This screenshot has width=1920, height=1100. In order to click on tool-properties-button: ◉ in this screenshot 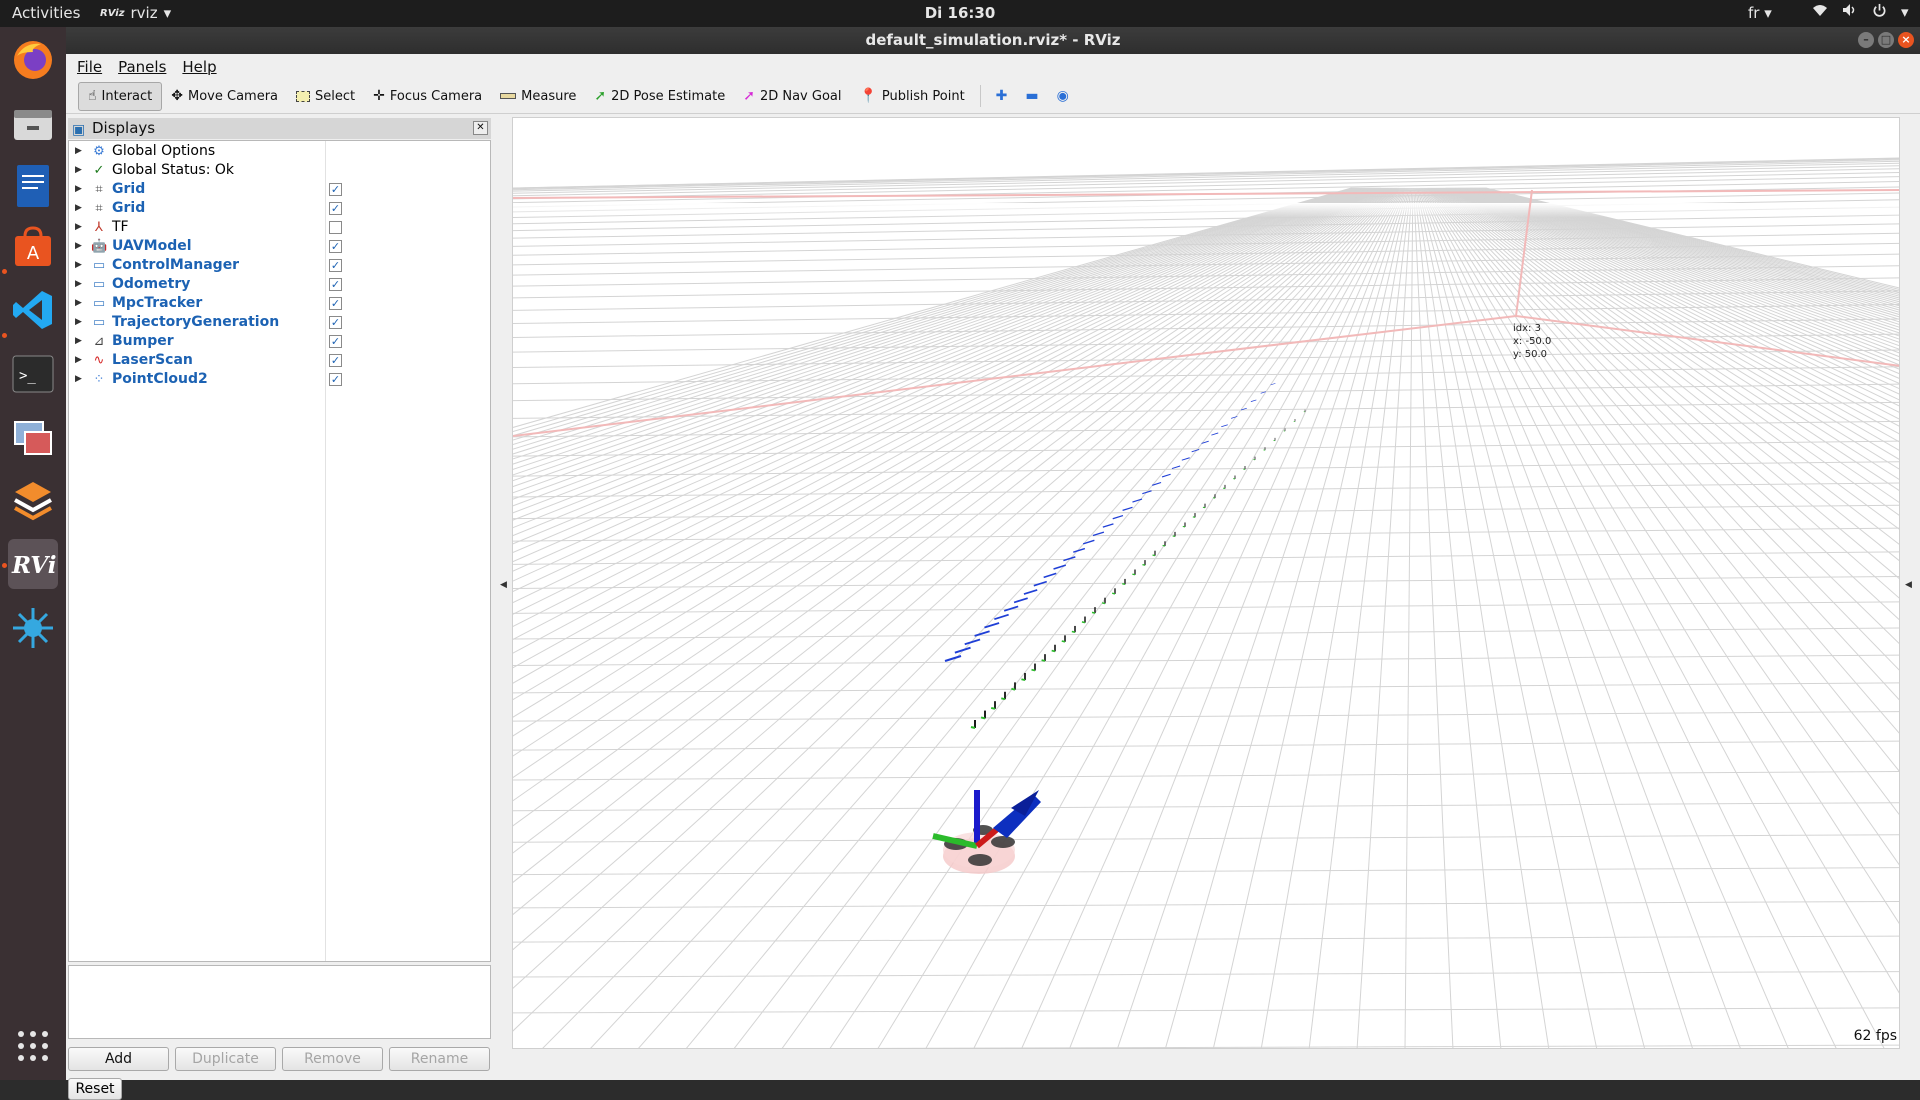, I will do `click(1063, 96)`.